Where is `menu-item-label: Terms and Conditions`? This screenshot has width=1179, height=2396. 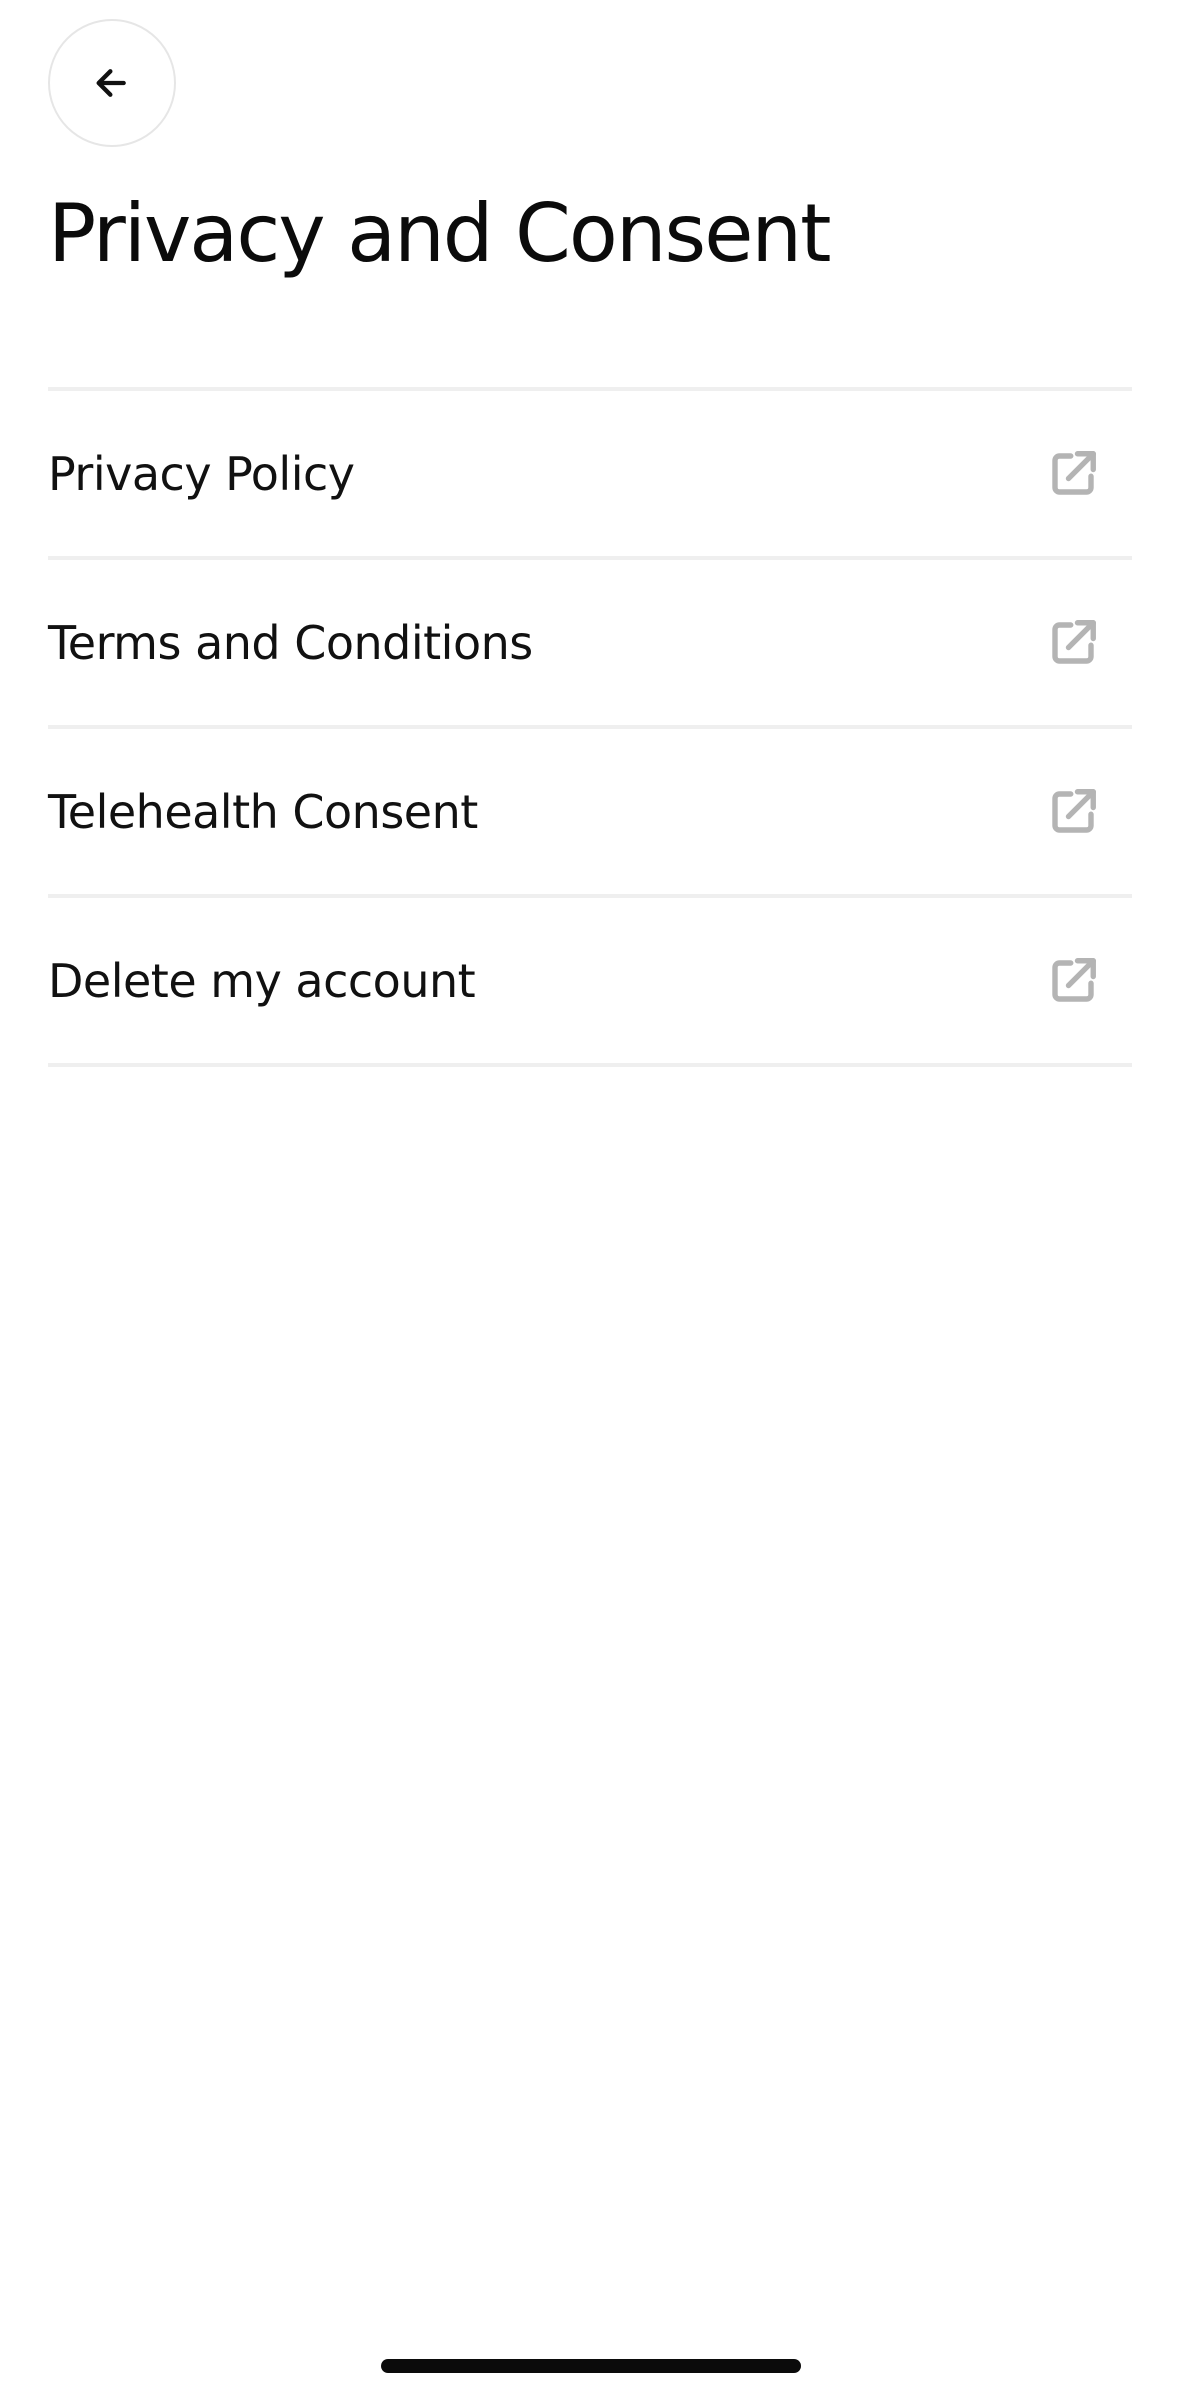 menu-item-label: Terms and Conditions is located at coordinates (290, 642).